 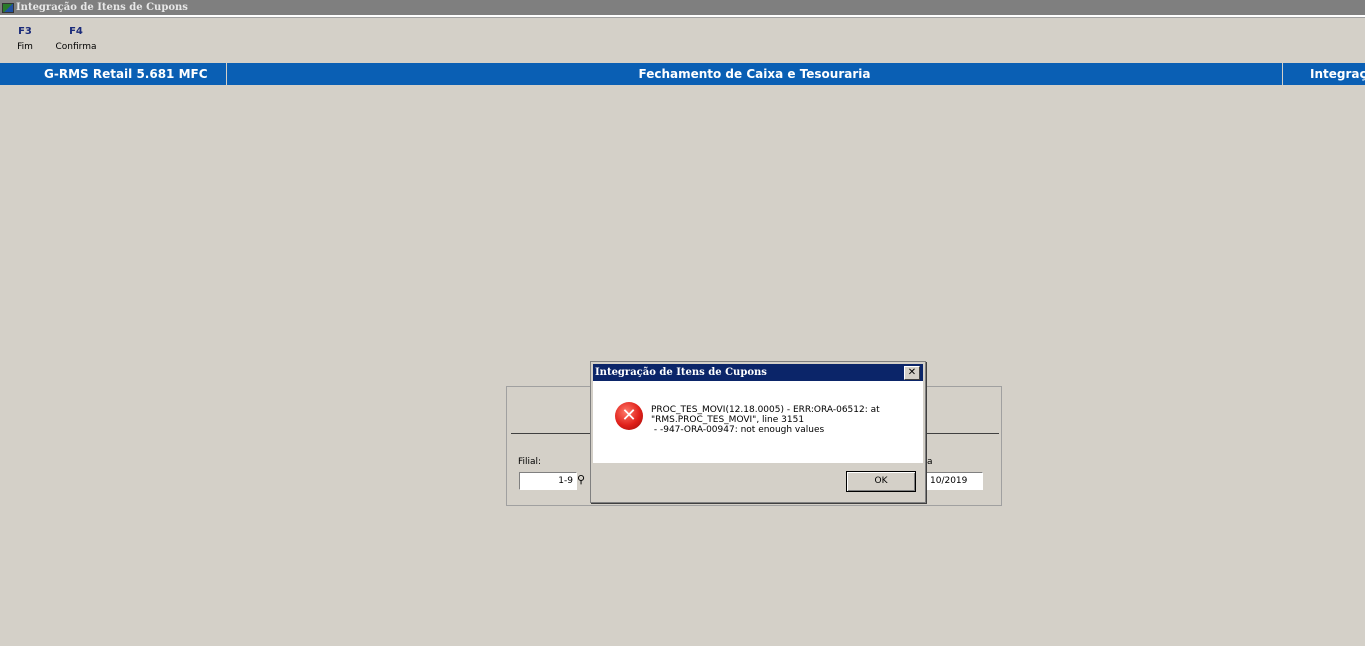 What do you see at coordinates (76, 31) in the screenshot?
I see `f4-key: F4` at bounding box center [76, 31].